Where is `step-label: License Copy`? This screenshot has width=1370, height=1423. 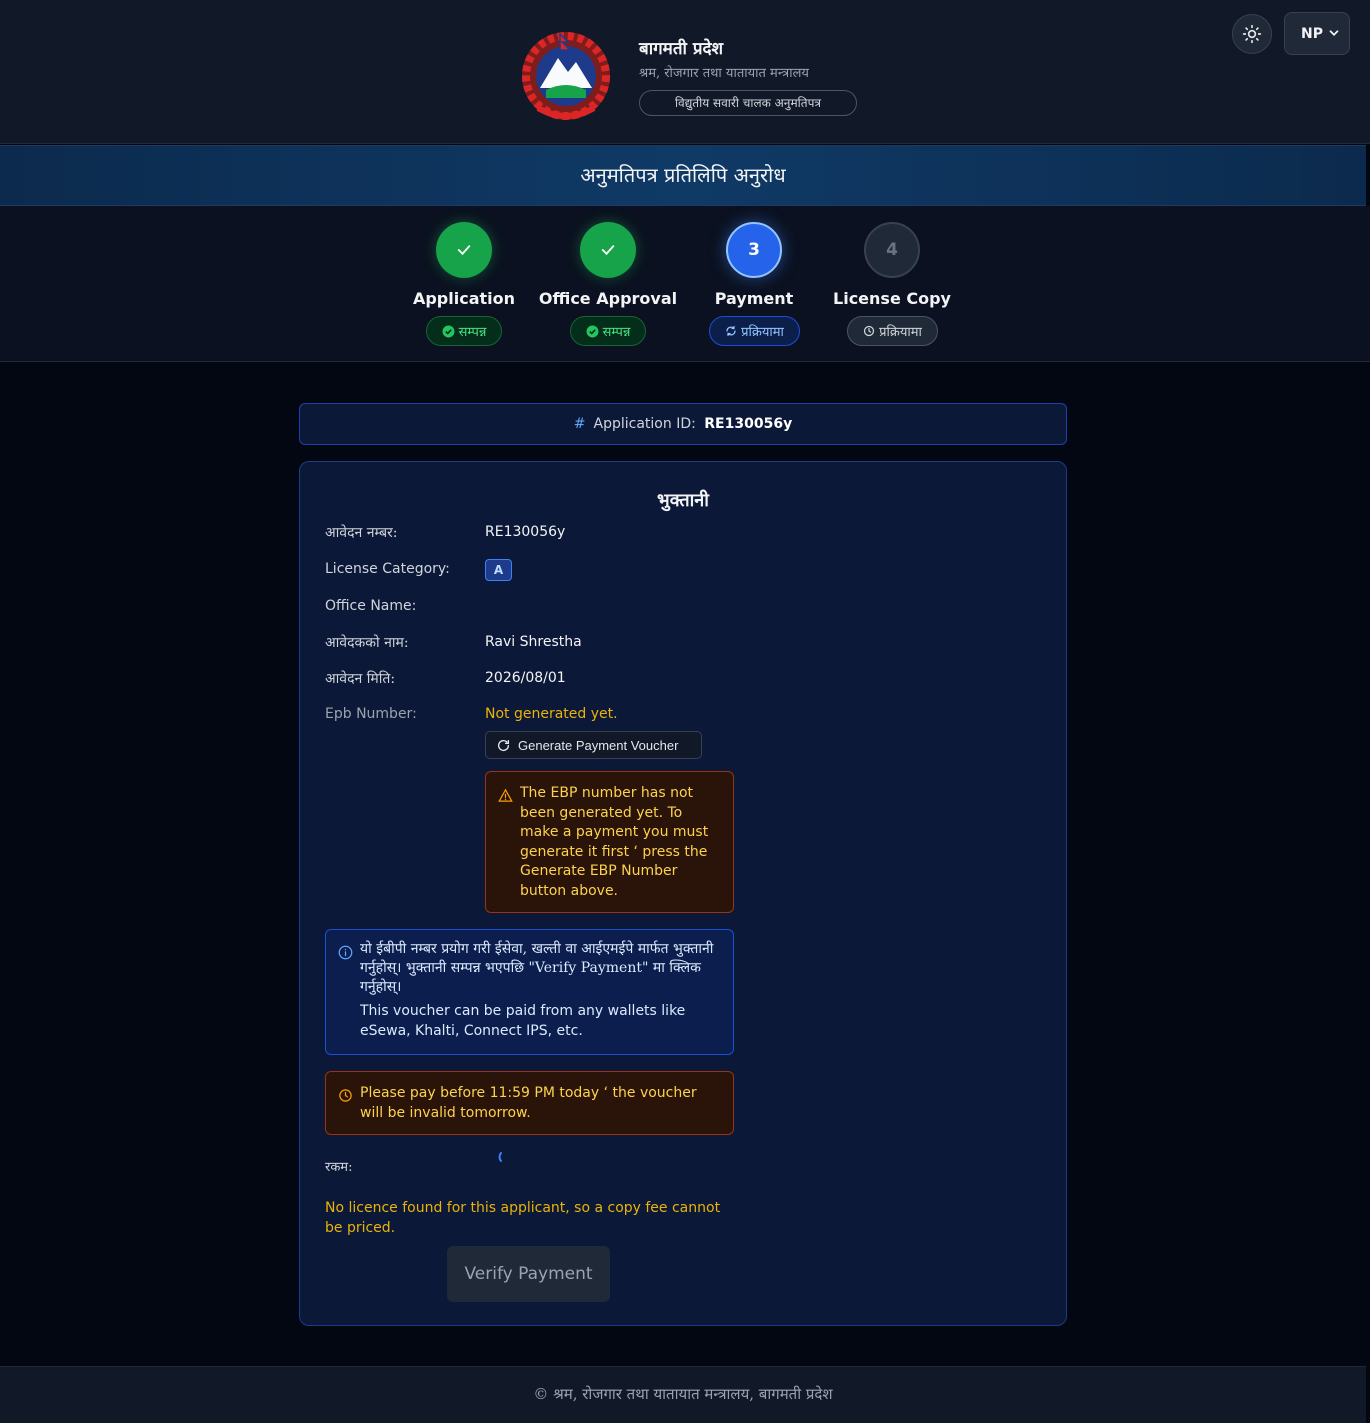 step-label: License Copy is located at coordinates (892, 298).